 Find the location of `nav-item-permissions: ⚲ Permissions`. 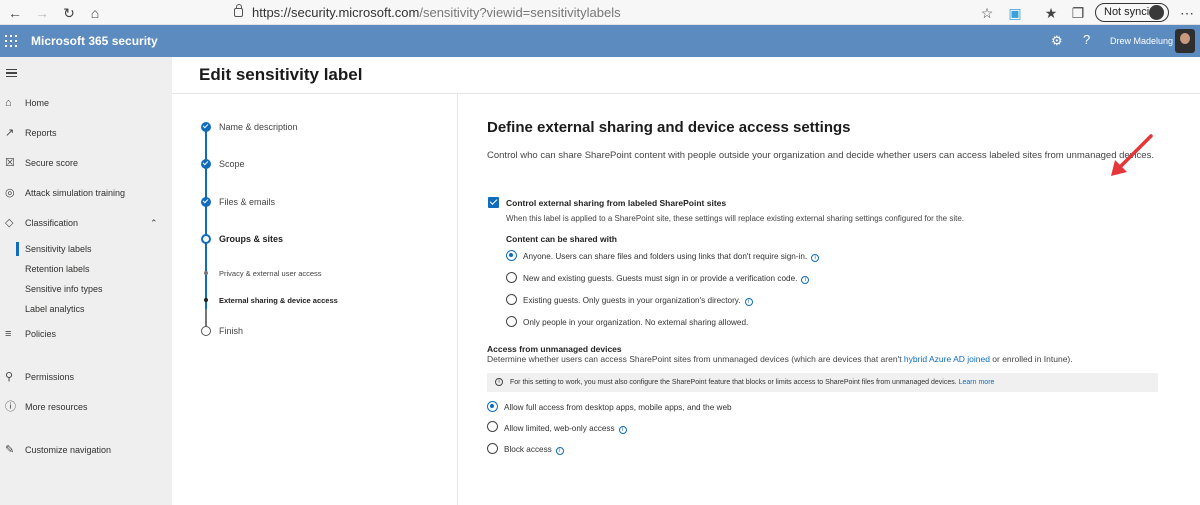

nav-item-permissions: ⚲ Permissions is located at coordinates (86, 377).